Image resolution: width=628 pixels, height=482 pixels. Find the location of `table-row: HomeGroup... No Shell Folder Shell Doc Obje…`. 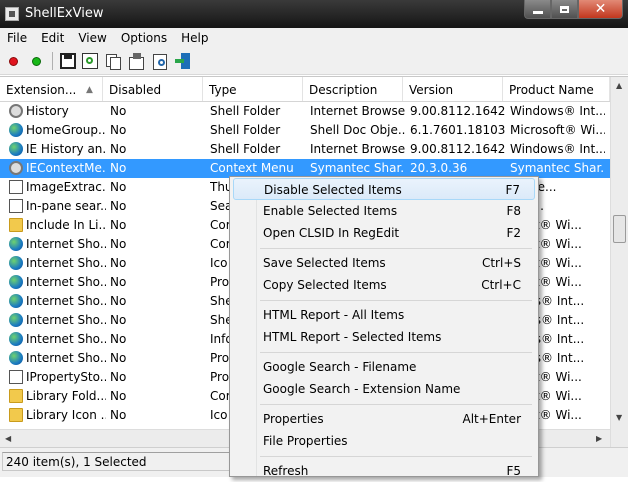

table-row: HomeGroup... No Shell Folder Shell Doc Obje… is located at coordinates (305, 130).